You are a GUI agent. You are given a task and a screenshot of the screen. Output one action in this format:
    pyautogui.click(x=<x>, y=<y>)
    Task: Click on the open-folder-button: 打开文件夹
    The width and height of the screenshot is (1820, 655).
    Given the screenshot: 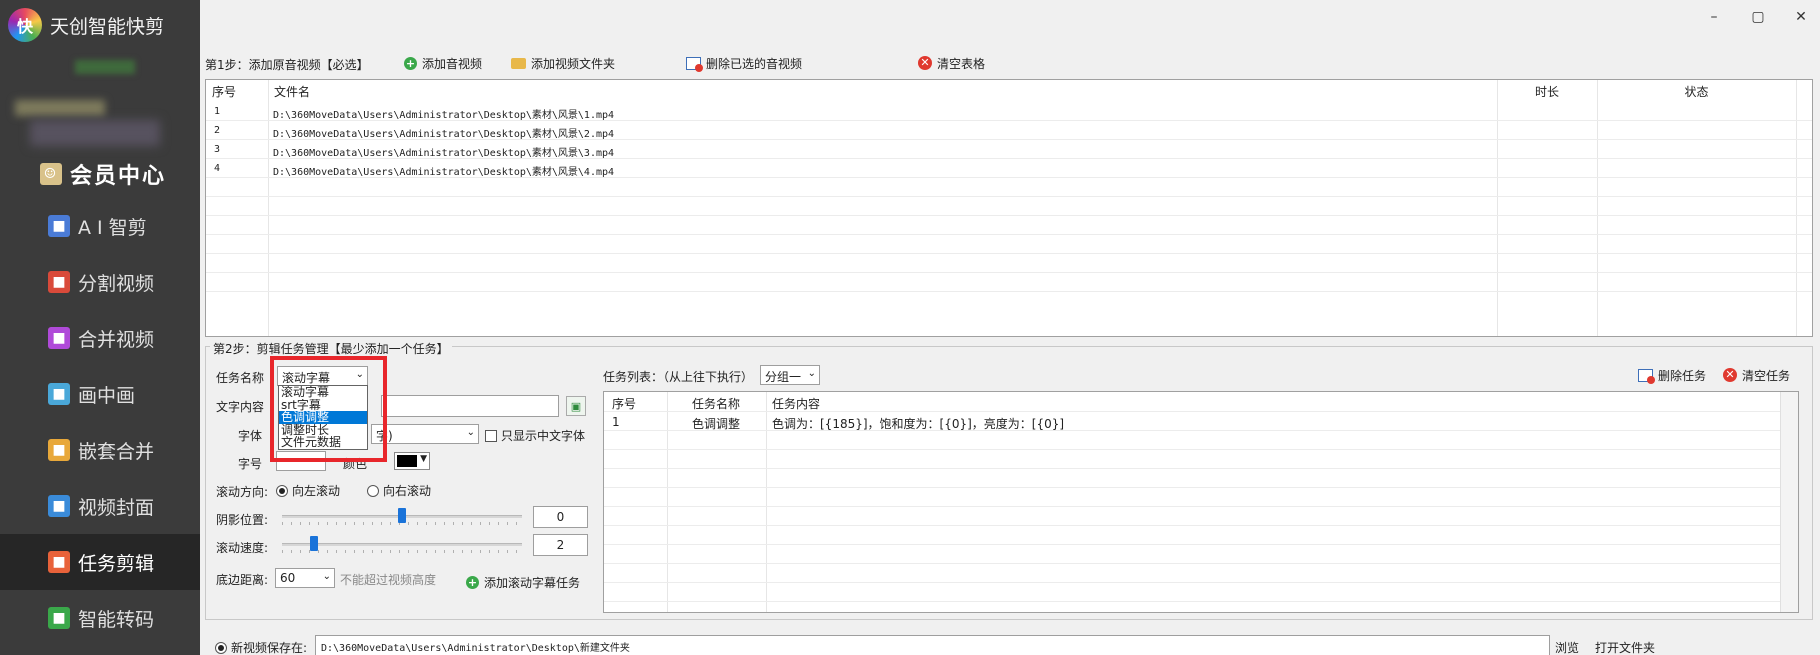 What is the action you would take?
    pyautogui.click(x=1625, y=647)
    